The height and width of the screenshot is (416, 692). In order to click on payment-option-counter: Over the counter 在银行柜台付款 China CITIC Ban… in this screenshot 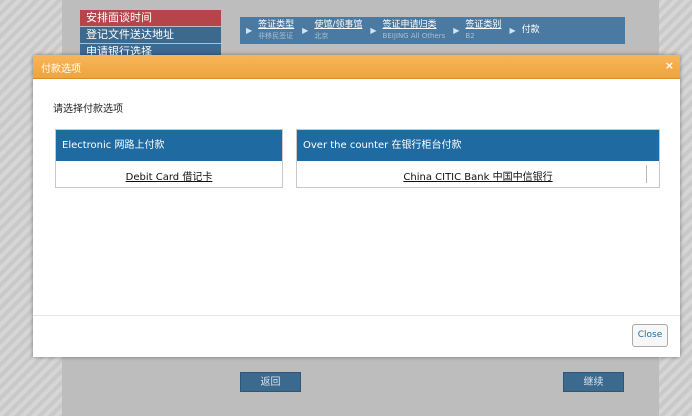, I will do `click(478, 158)`.